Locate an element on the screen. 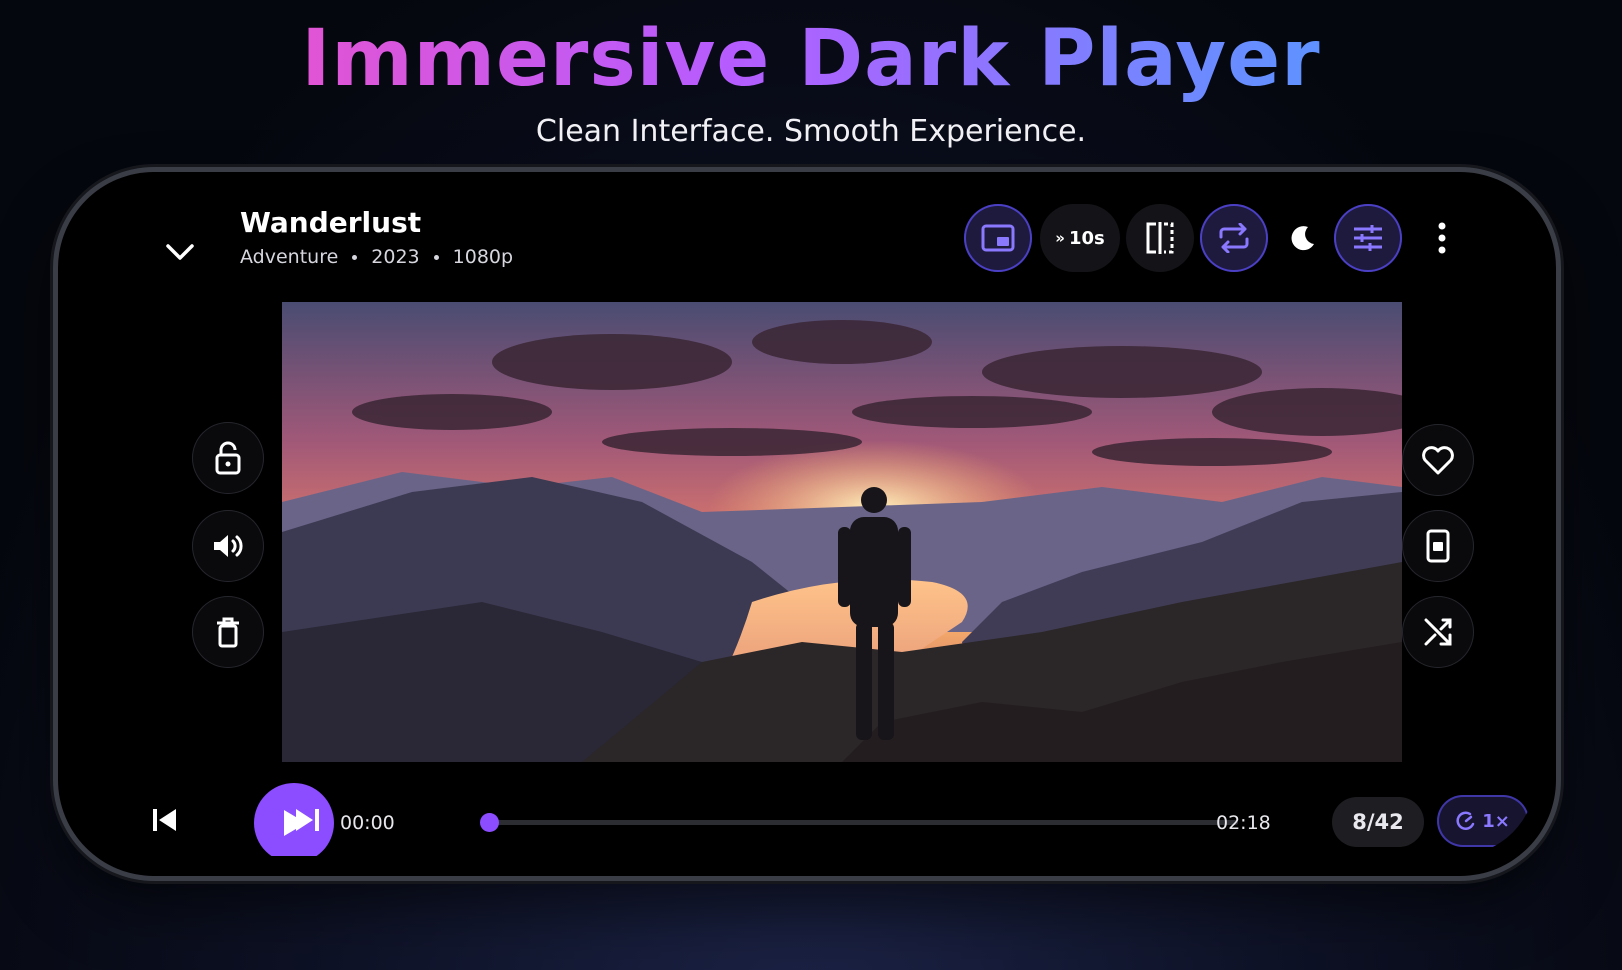  orientation-lock-button is located at coordinates (1438, 546).